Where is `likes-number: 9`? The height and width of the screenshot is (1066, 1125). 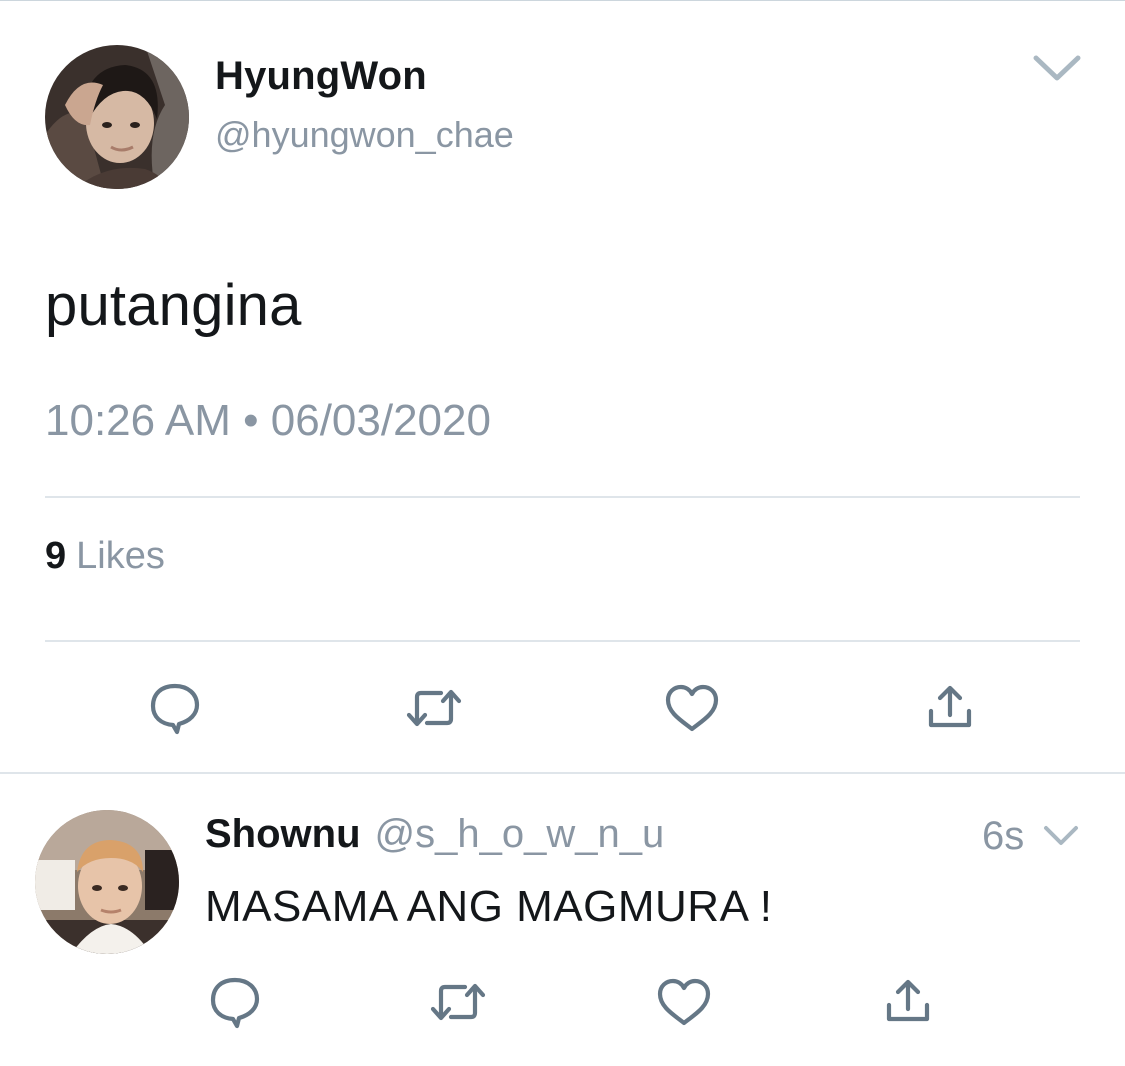
likes-number: 9 is located at coordinates (56, 556).